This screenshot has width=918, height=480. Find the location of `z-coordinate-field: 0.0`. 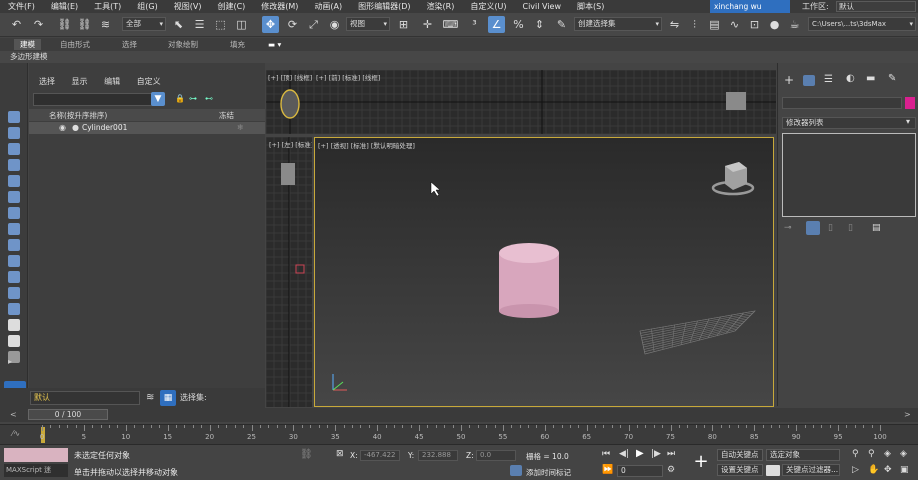

z-coordinate-field: 0.0 is located at coordinates (496, 455).